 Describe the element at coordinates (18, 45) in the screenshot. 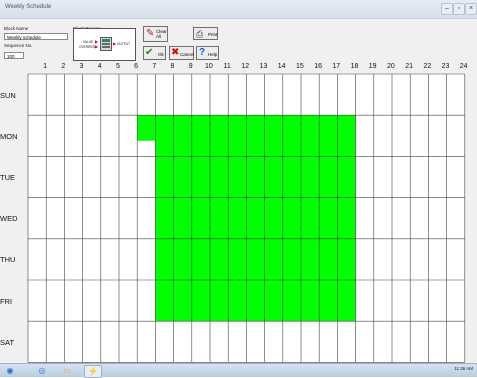

I see `sequence-label: Sequence No.` at that location.